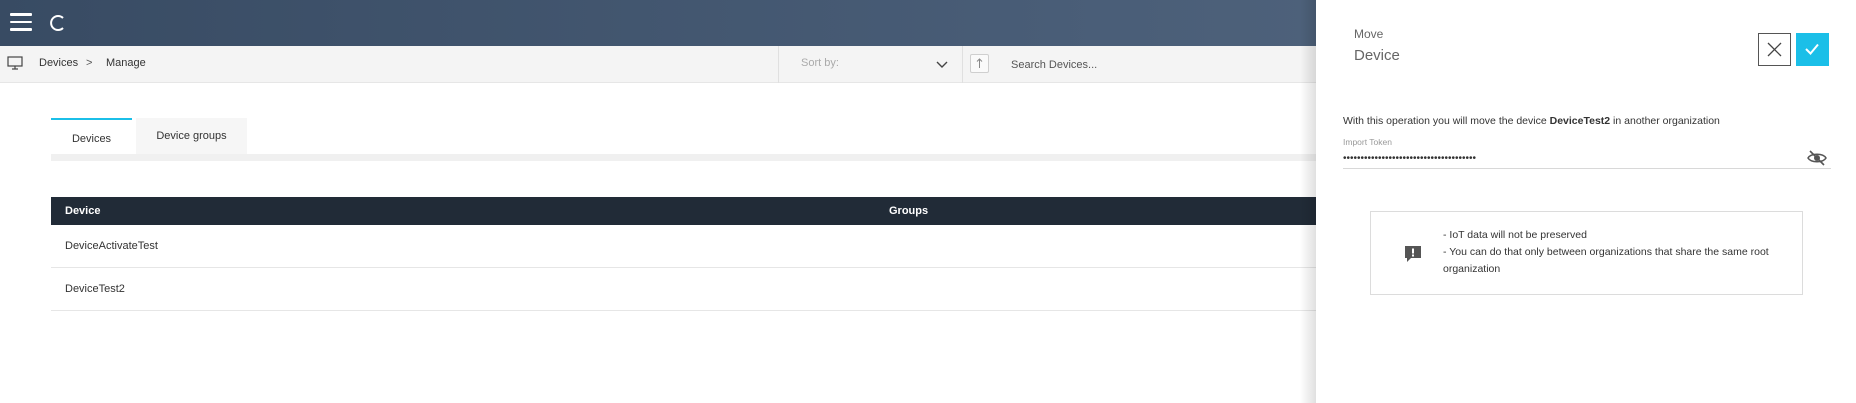 The height and width of the screenshot is (403, 1856). I want to click on panel-title-entity: Device, so click(1377, 55).